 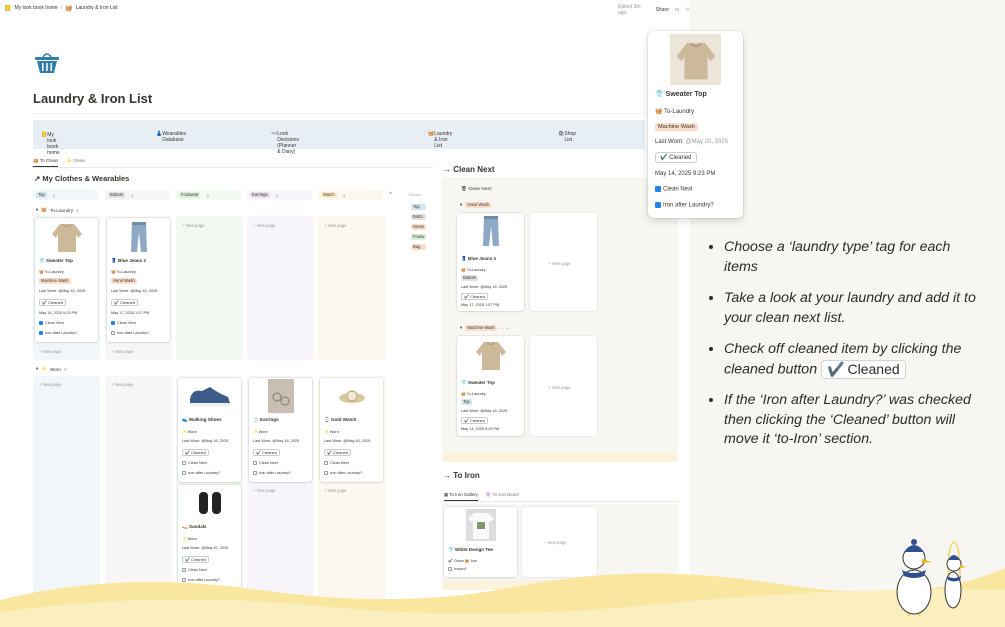 I want to click on tee-image, so click(x=480, y=525).